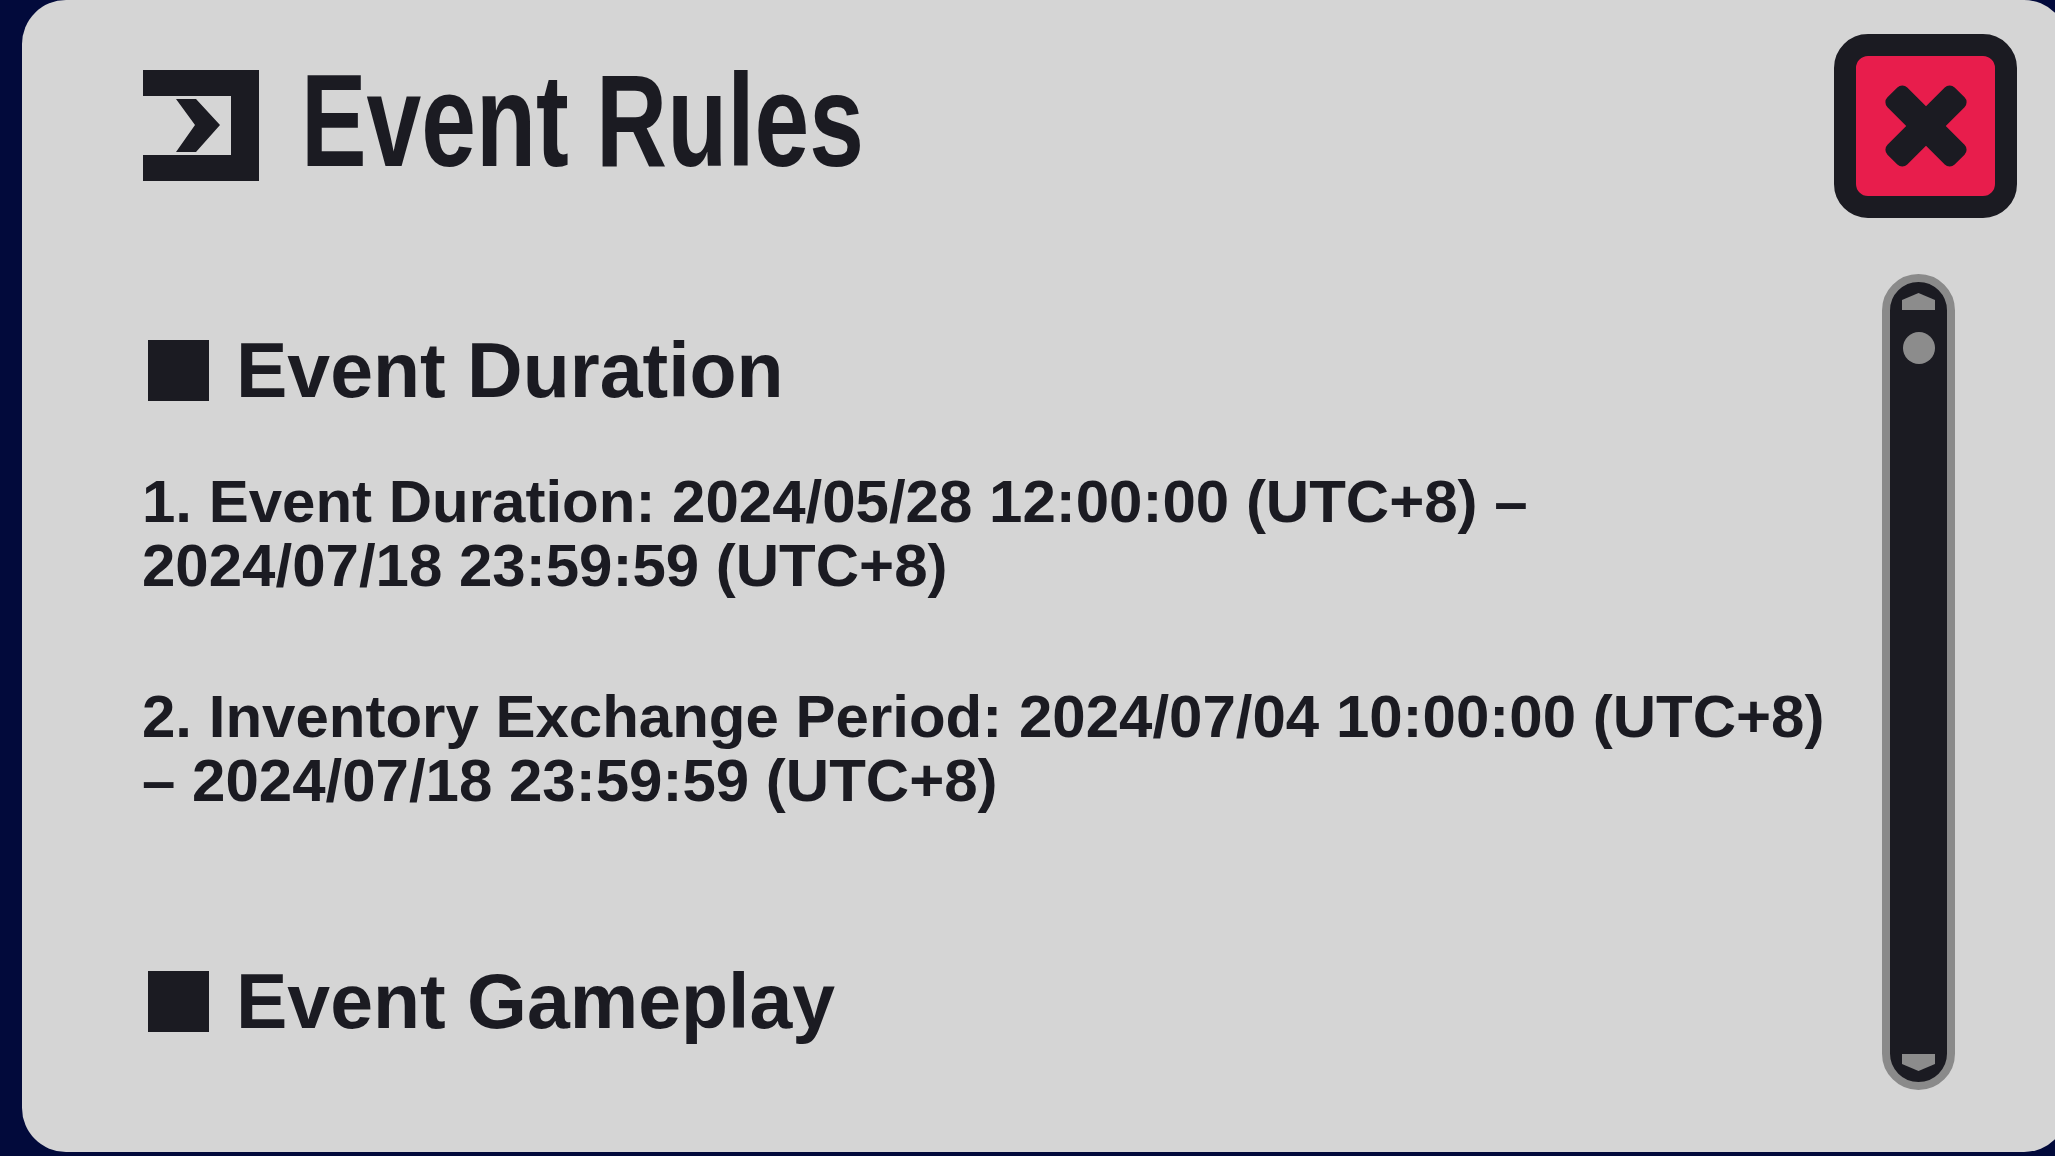 This screenshot has width=2055, height=1156. Describe the element at coordinates (984, 749) in the screenshot. I see `rule-text: 2. Inventory Exchange Period: 2024/07/04 10:00:00 (UTC+8) – 2024/07/18 23:59:59 (UTC+8)` at that location.